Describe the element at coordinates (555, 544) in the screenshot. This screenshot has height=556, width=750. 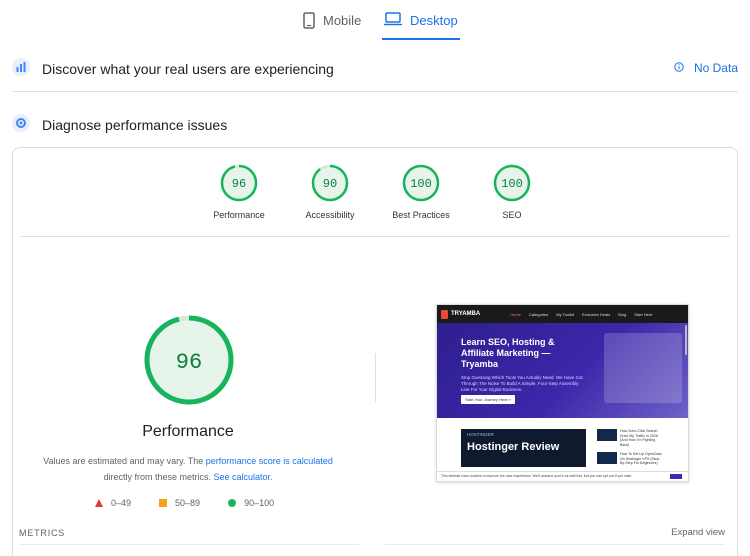
I see `metrics-divider-right` at that location.